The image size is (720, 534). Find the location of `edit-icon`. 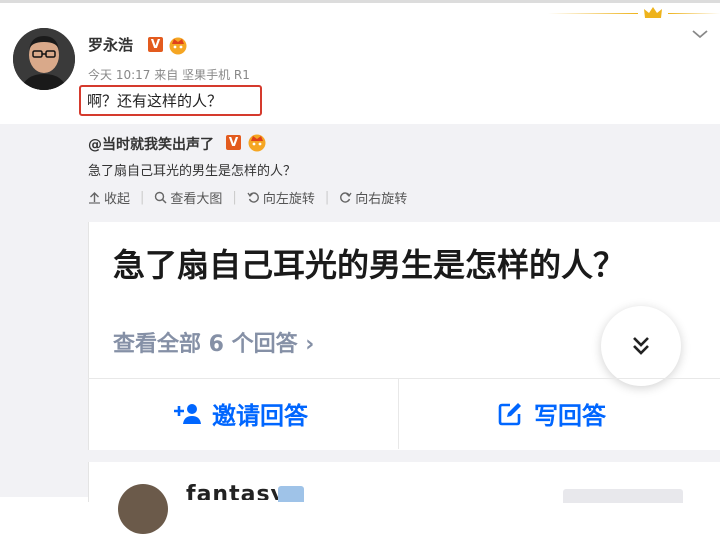

edit-icon is located at coordinates (509, 413).